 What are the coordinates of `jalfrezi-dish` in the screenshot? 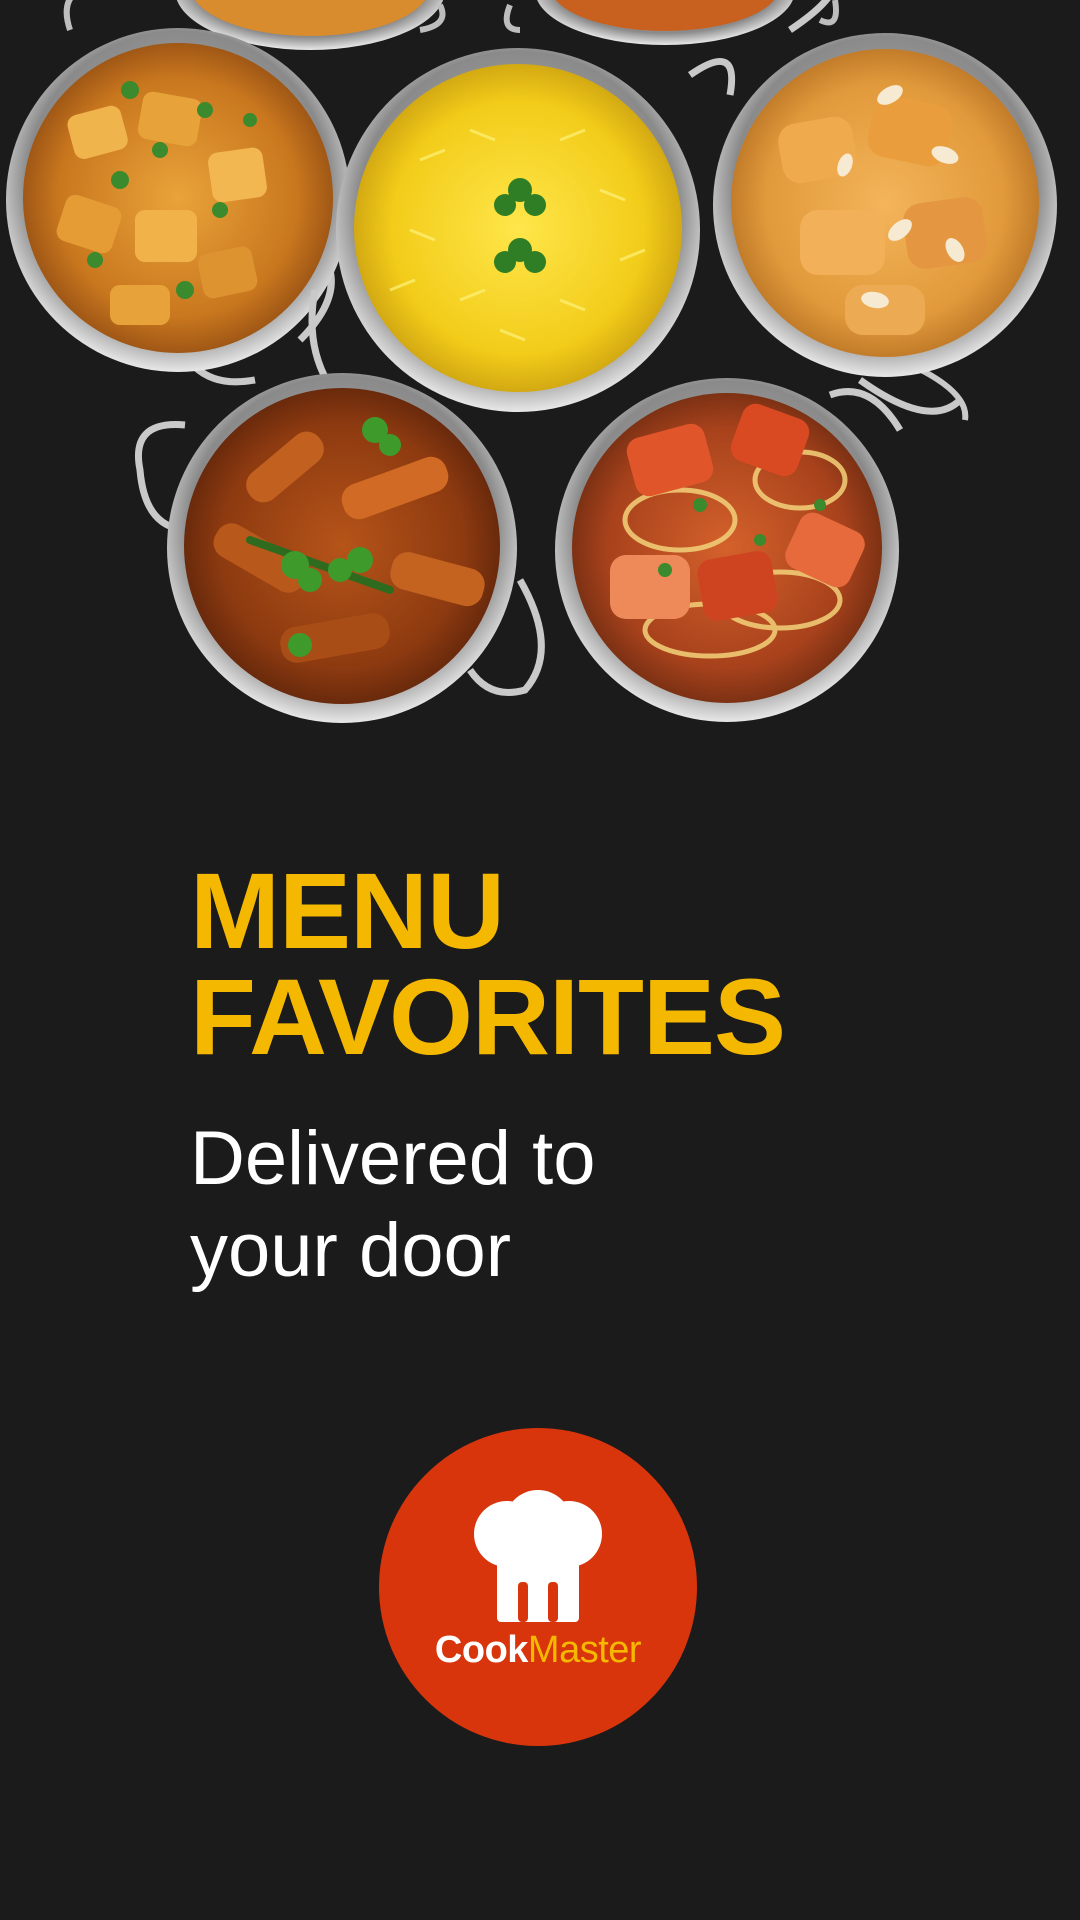 It's located at (340, 548).